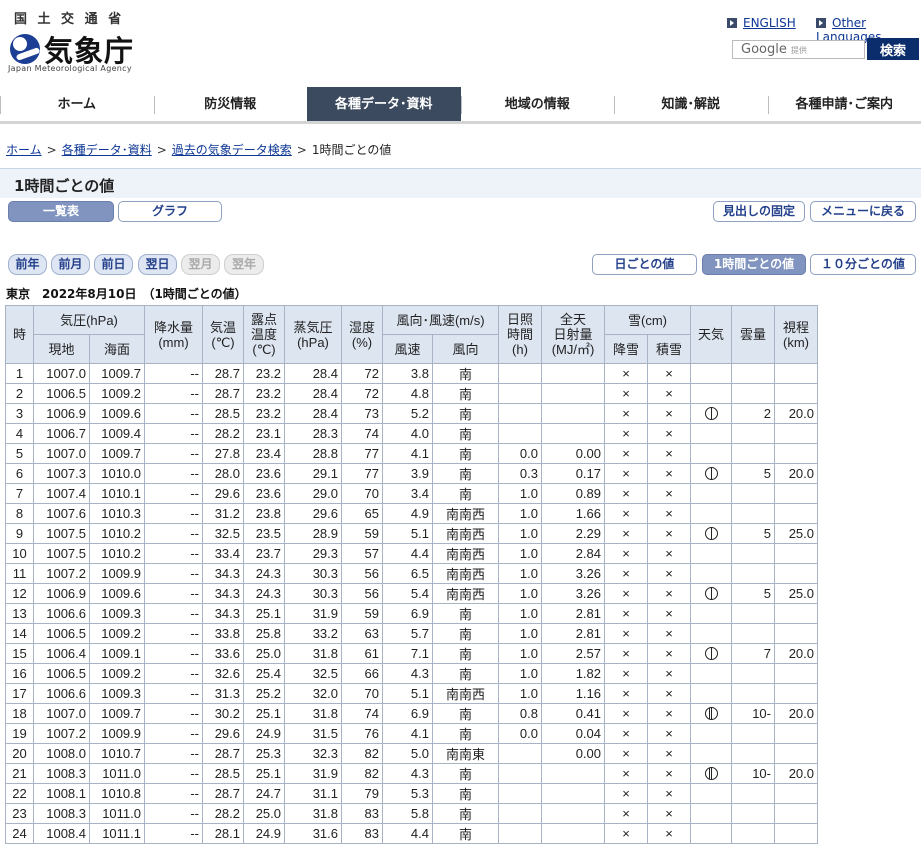 The width and height of the screenshot is (921, 849). I want to click on cell-t: 29.6, so click(223, 493).